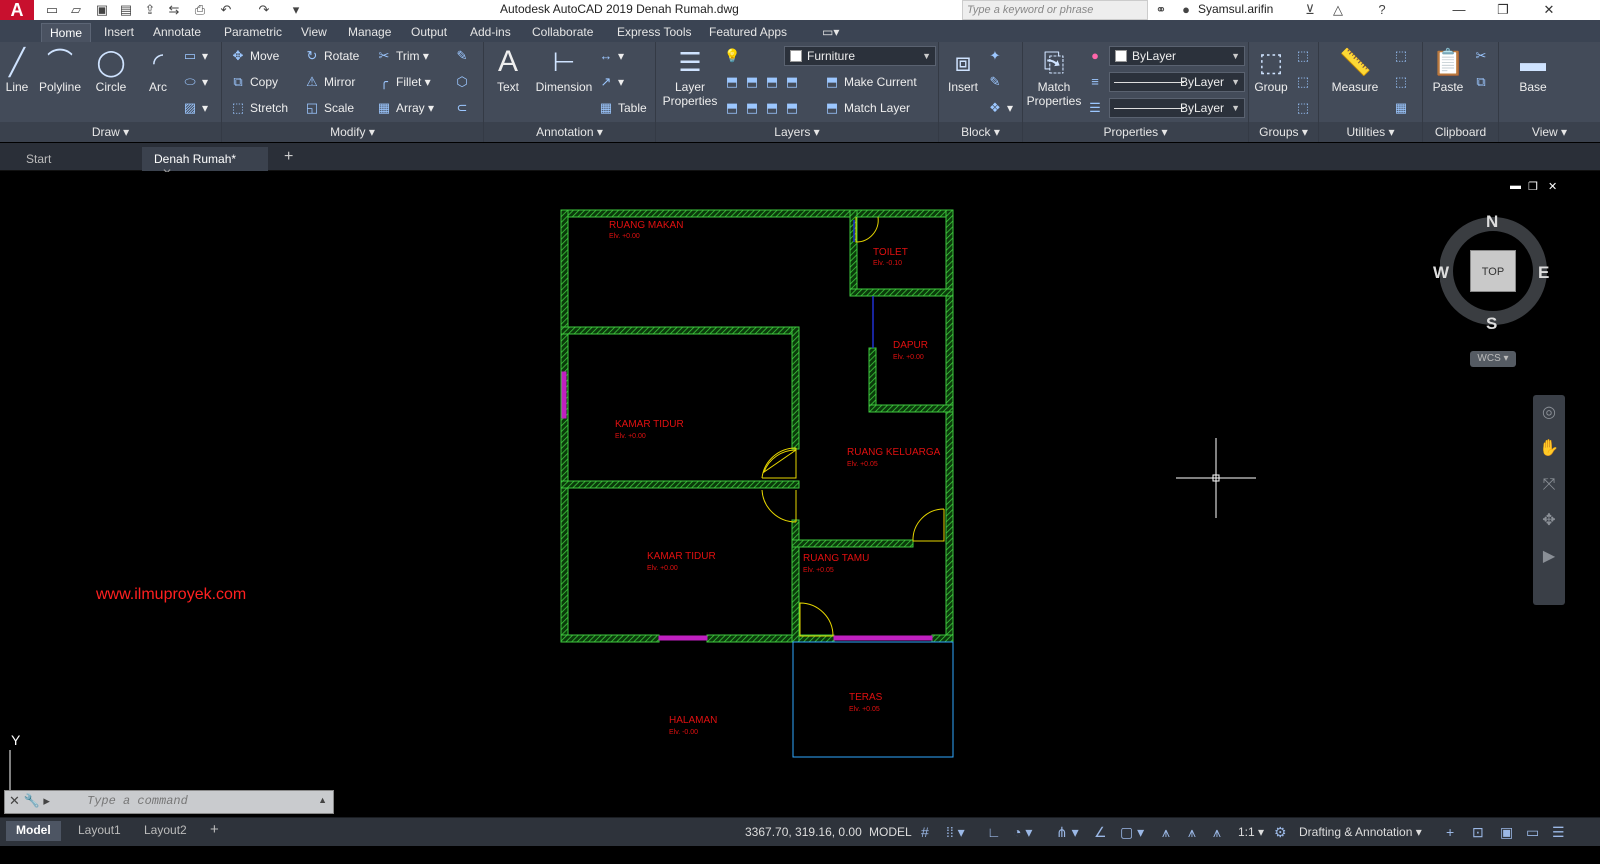  What do you see at coordinates (963, 70) in the screenshot?
I see `insert-button: ⧈ Insert` at bounding box center [963, 70].